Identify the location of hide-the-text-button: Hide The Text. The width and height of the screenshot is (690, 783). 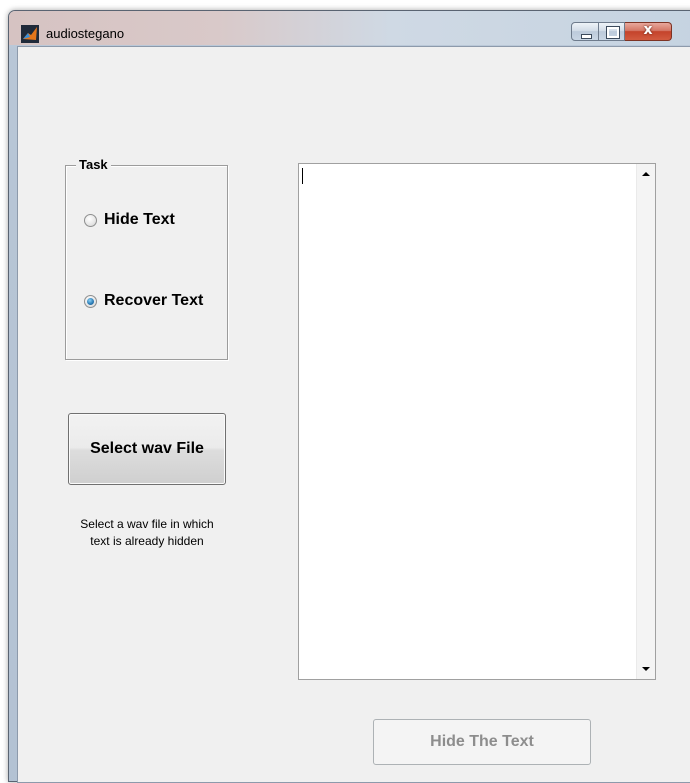
(482, 742).